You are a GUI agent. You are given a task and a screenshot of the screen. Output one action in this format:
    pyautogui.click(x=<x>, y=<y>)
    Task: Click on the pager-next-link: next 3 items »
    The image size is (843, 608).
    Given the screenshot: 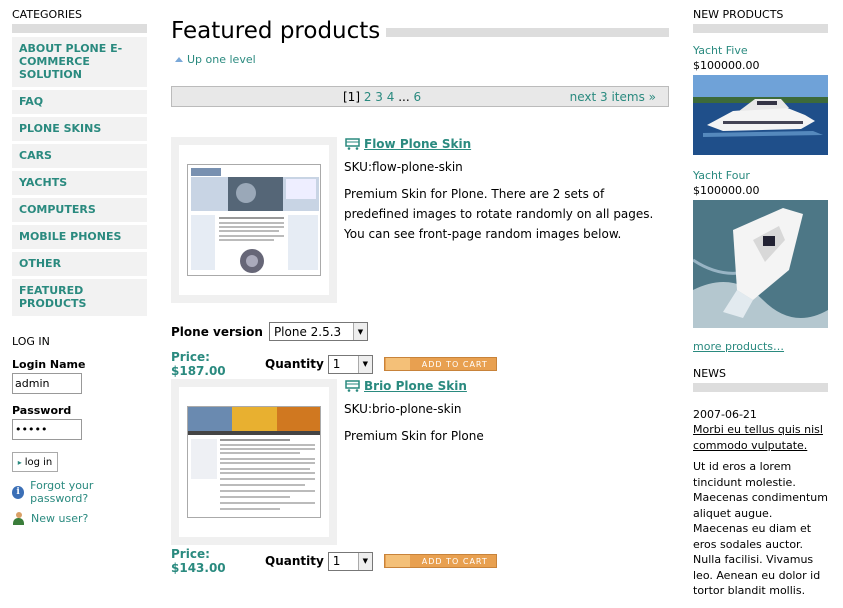 What is the action you would take?
    pyautogui.click(x=613, y=97)
    